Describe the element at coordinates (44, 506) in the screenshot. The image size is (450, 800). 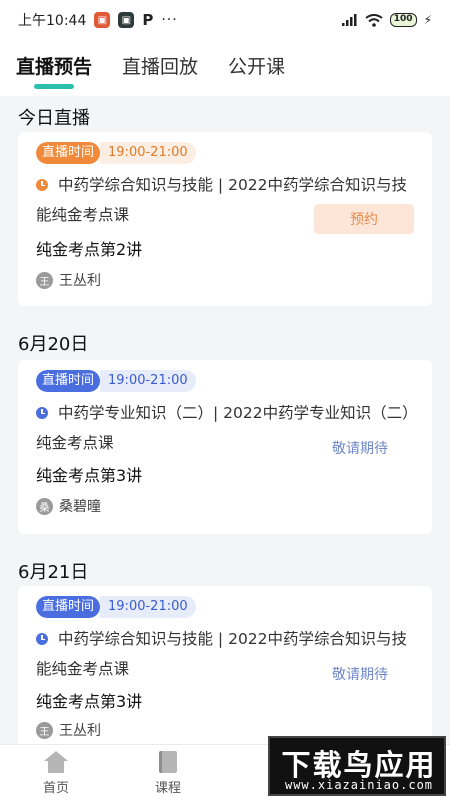
I see `teacher-avatar: 桑` at that location.